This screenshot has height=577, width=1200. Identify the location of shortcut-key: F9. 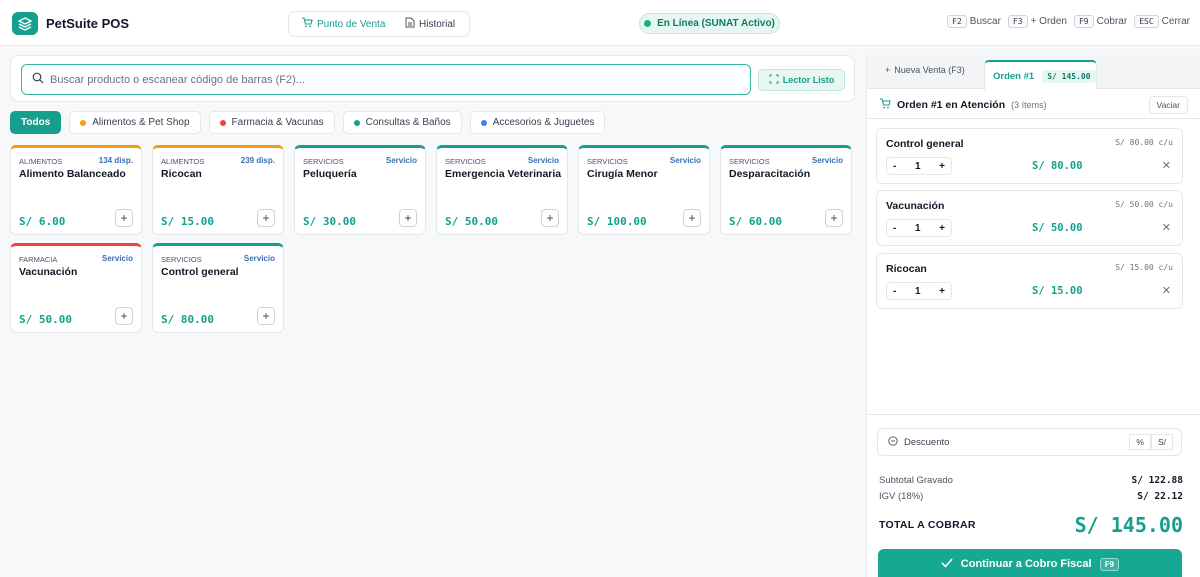
(1083, 21).